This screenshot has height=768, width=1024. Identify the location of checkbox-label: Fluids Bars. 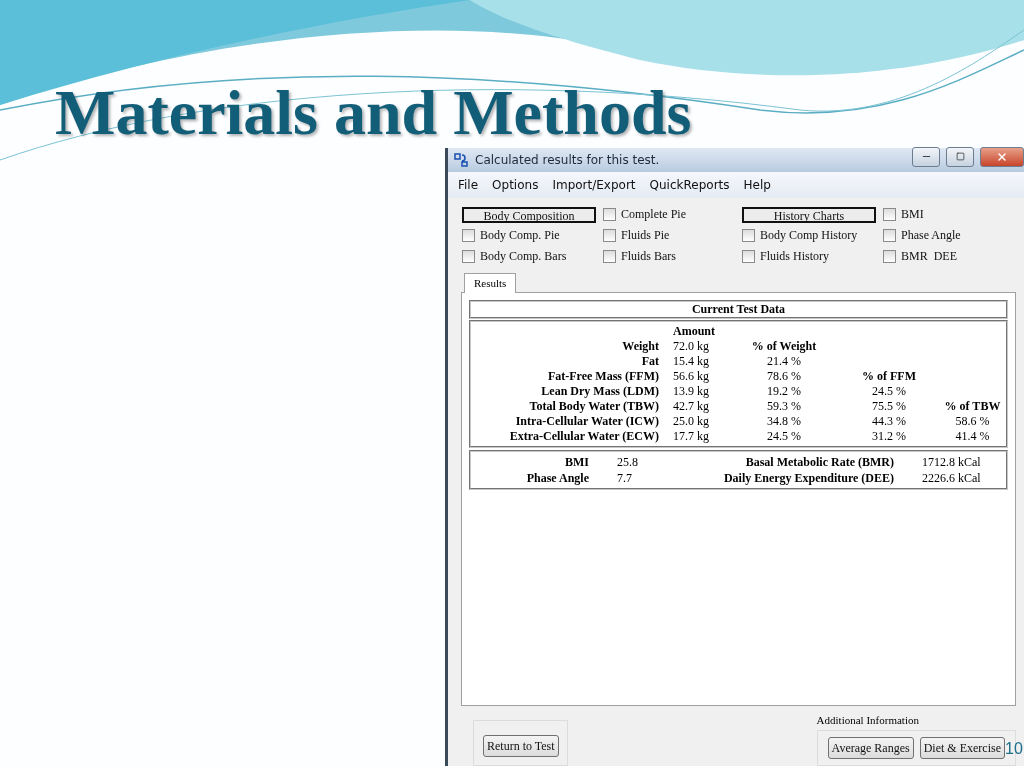
(648, 257).